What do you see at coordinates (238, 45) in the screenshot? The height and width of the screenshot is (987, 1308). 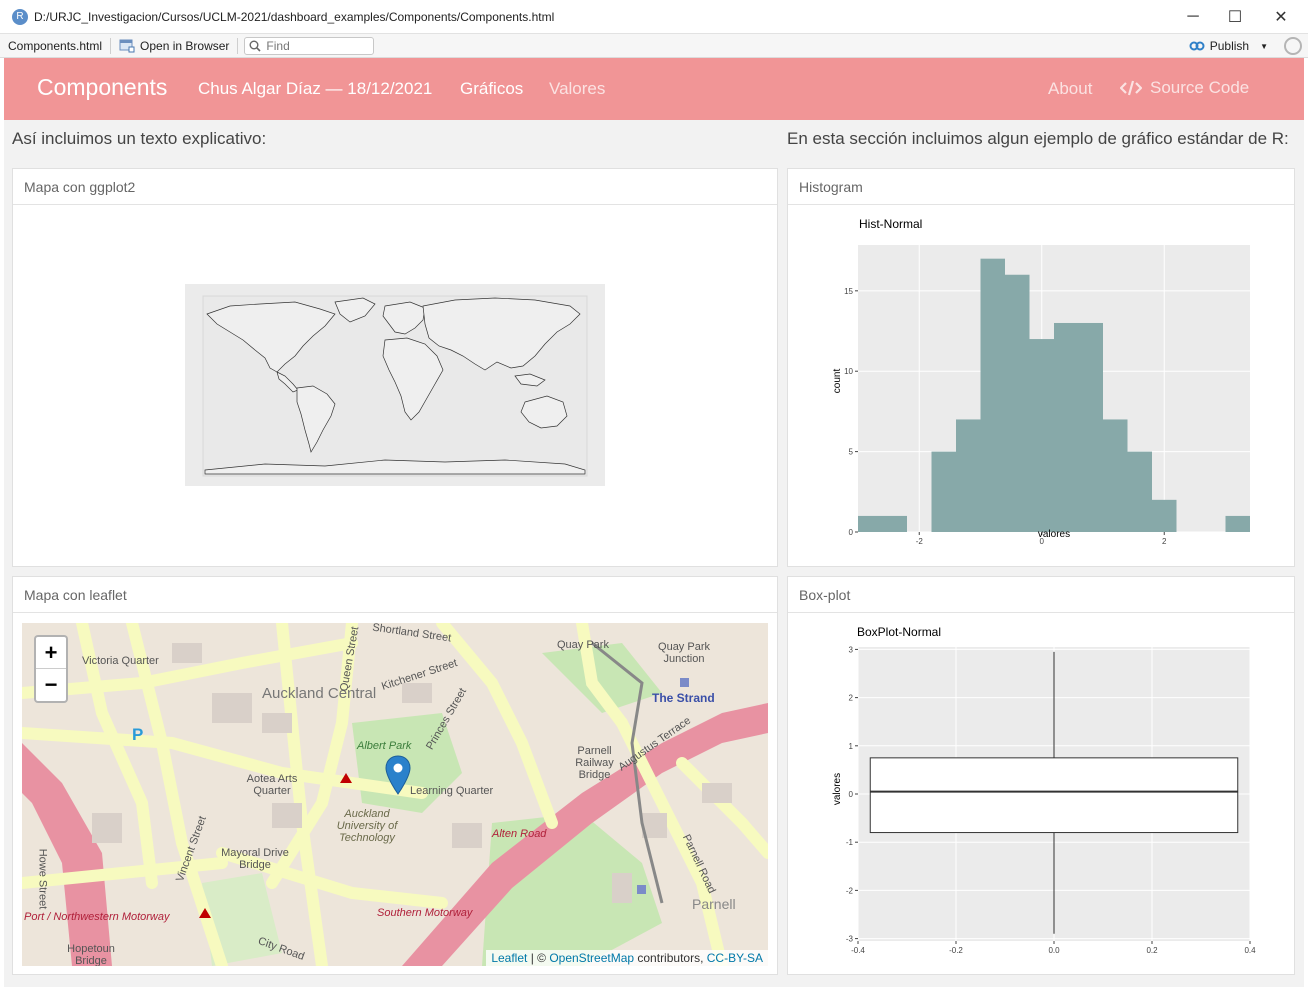 I see `toolbar-divider` at bounding box center [238, 45].